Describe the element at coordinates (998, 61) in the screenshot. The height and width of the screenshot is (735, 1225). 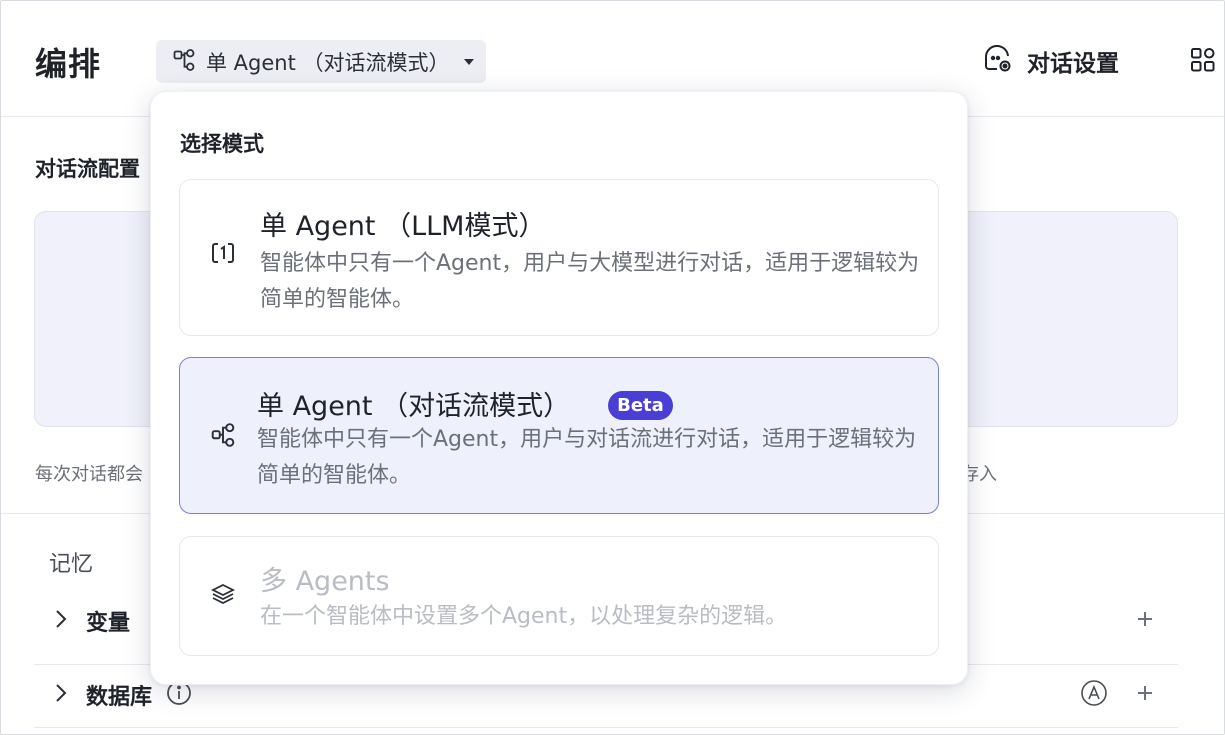
I see `chat-settings-icon` at that location.